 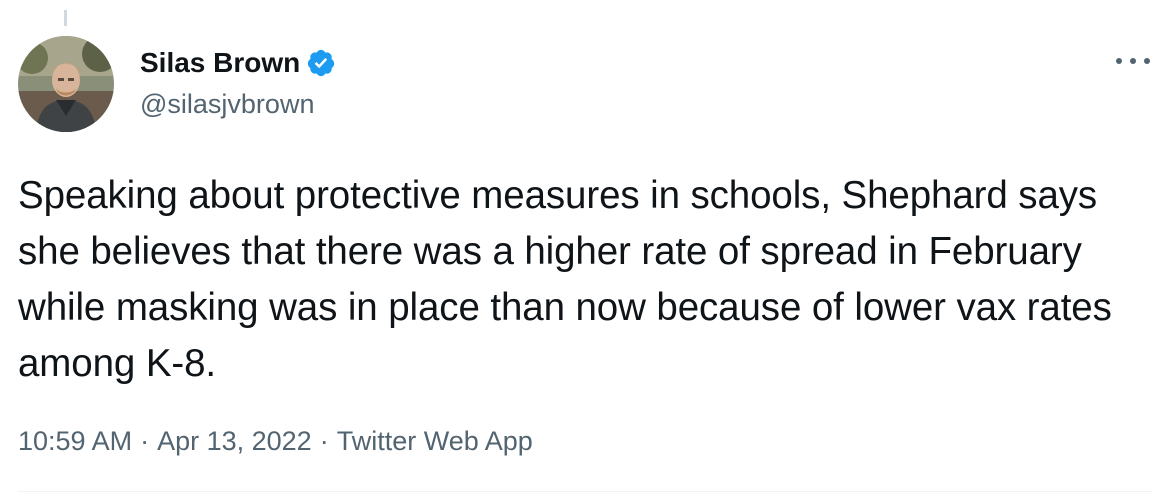 What do you see at coordinates (321, 63) in the screenshot?
I see `verified-badge-icon` at bounding box center [321, 63].